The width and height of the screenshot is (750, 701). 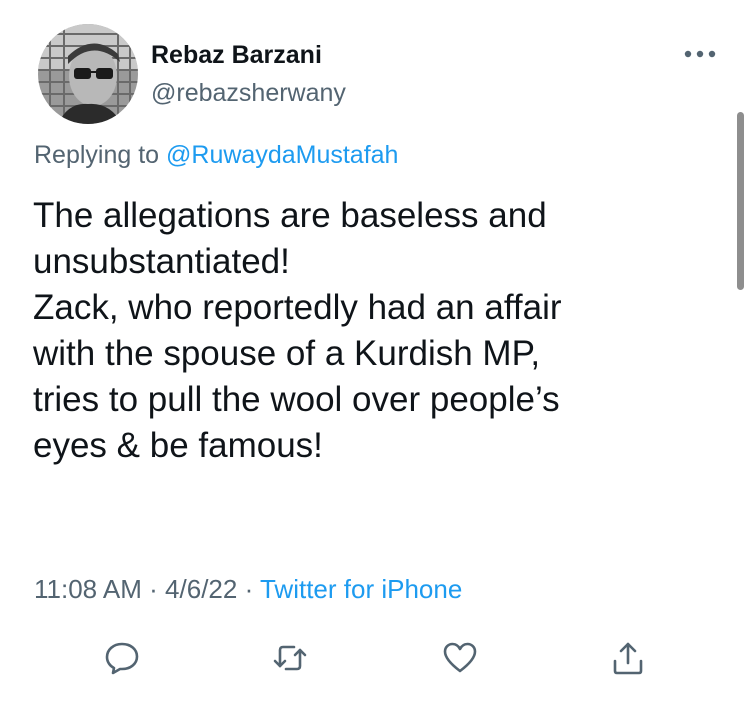 I want to click on display-name: Rebaz Barzani, so click(x=236, y=55).